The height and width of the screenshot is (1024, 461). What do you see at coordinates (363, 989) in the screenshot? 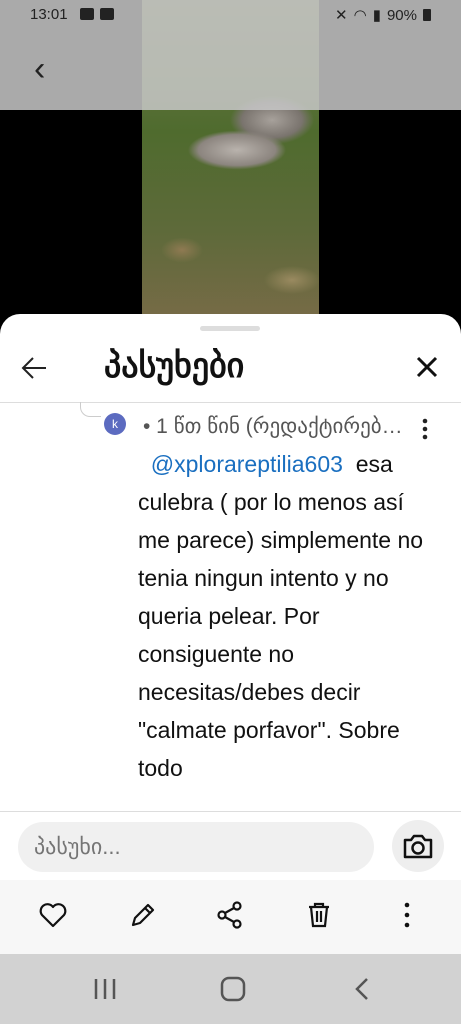
I see `back-icon` at bounding box center [363, 989].